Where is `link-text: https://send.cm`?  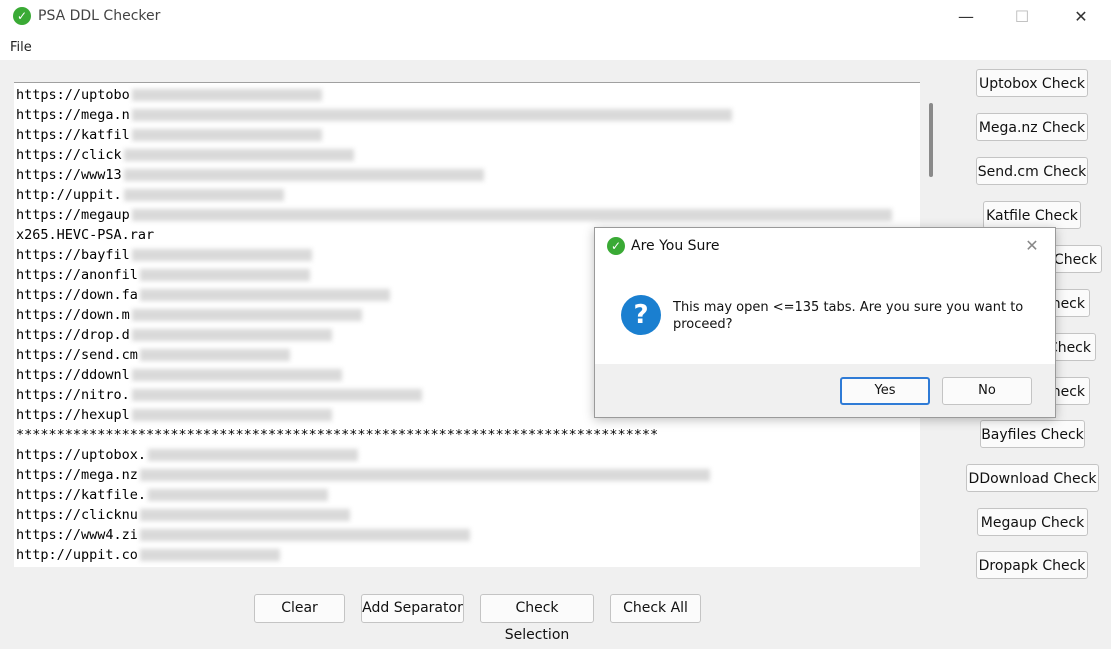 link-text: https://send.cm is located at coordinates (77, 355).